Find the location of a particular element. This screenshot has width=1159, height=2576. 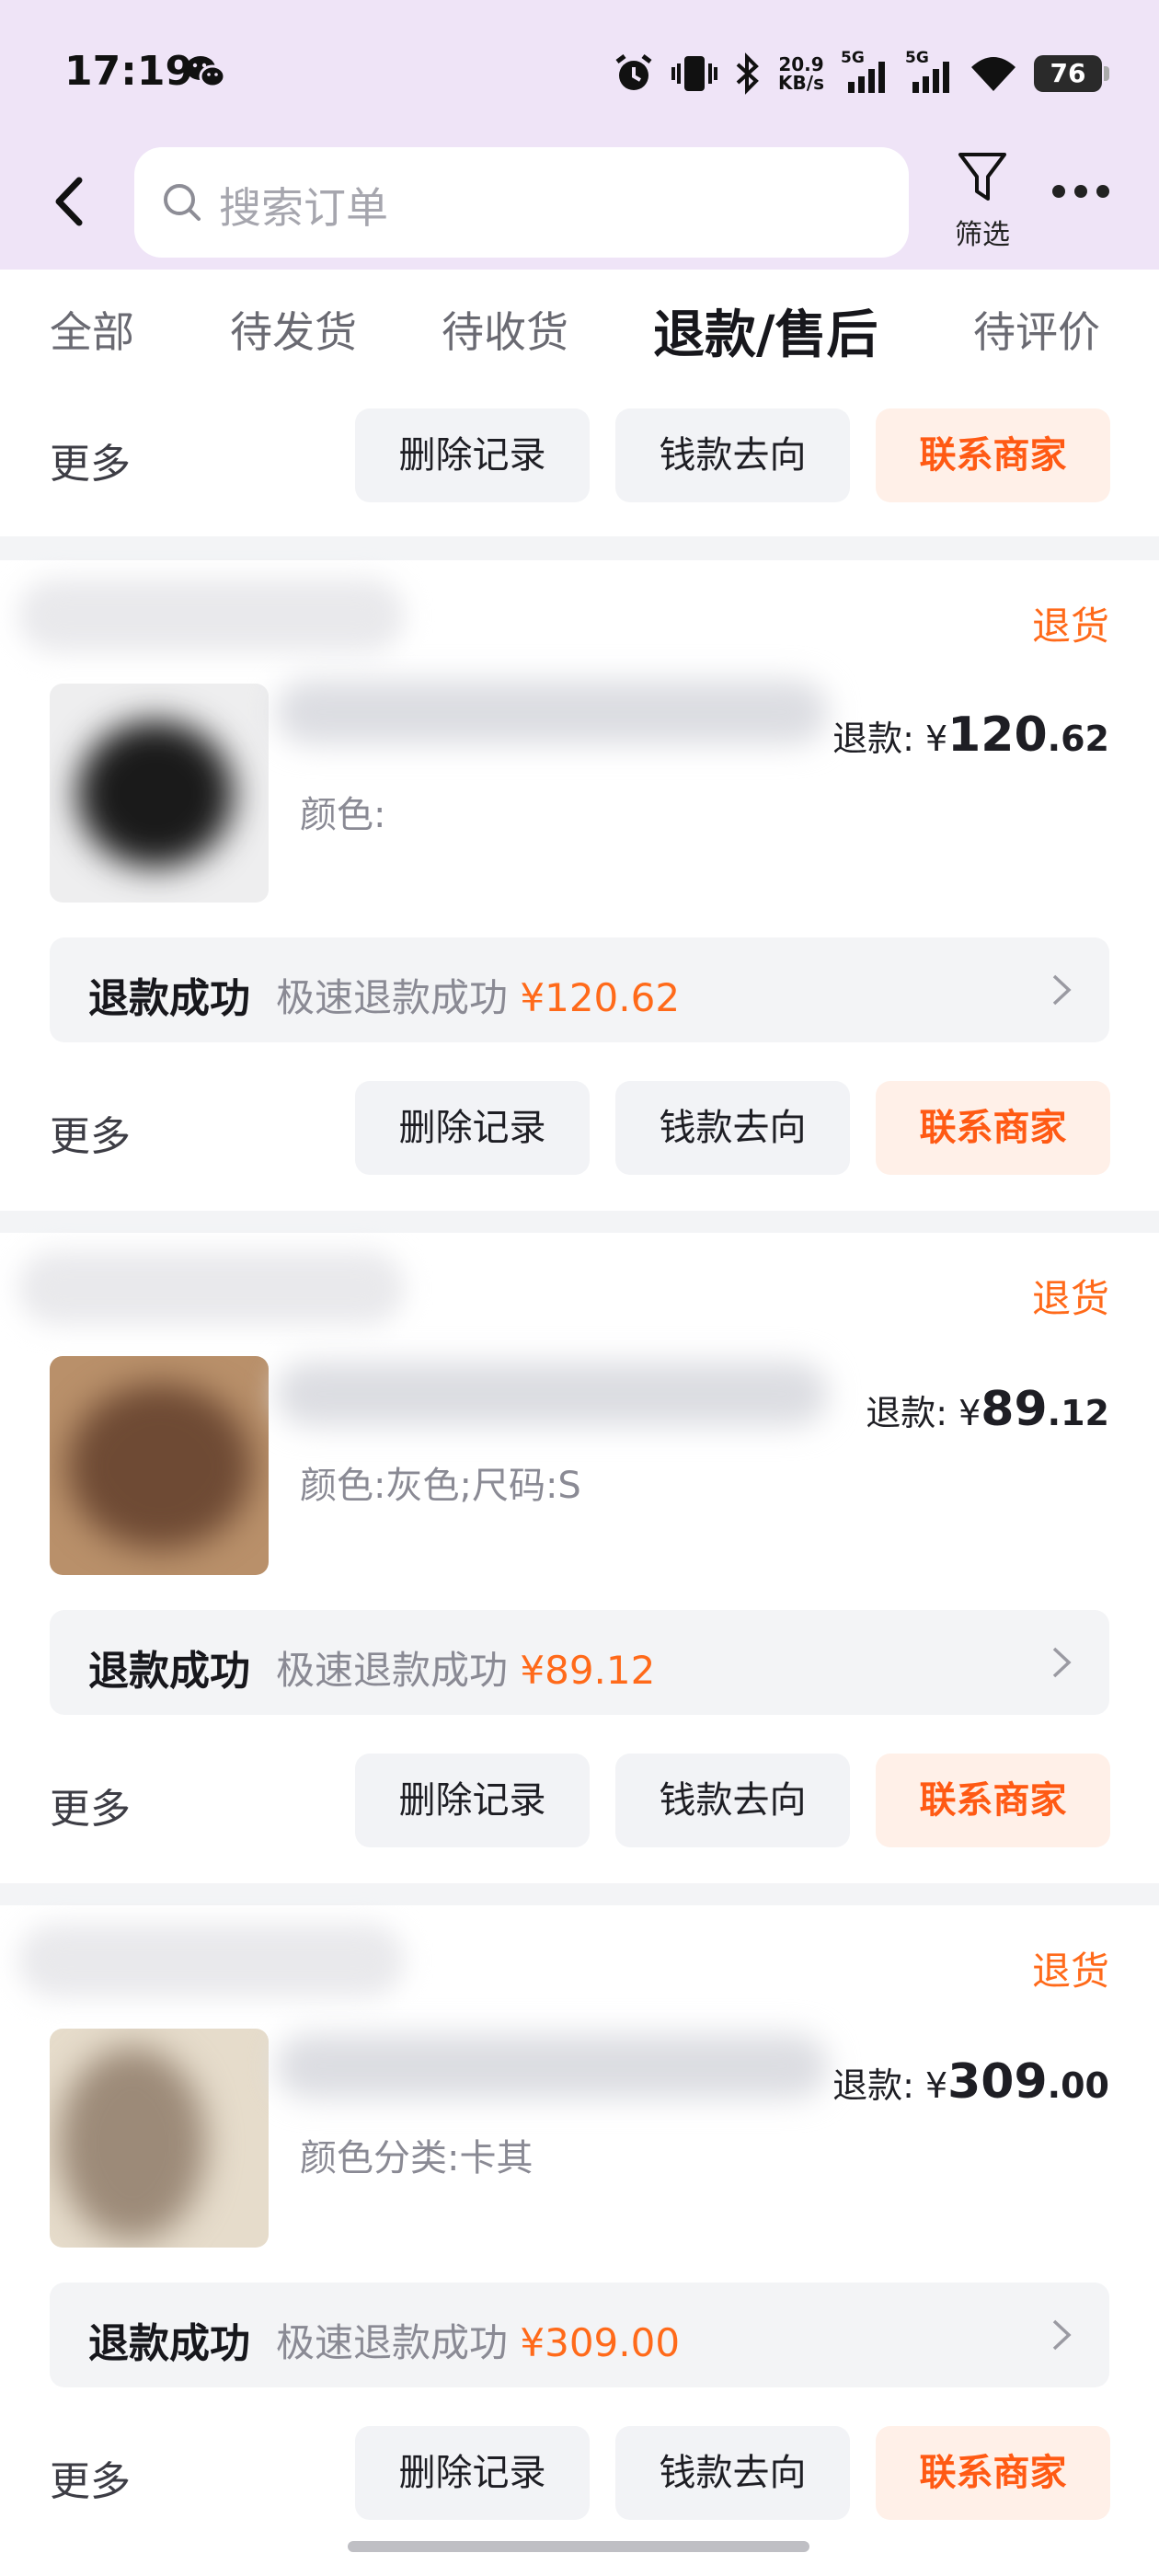

refund-amount: 退款: ¥89.12 is located at coordinates (987, 1409).